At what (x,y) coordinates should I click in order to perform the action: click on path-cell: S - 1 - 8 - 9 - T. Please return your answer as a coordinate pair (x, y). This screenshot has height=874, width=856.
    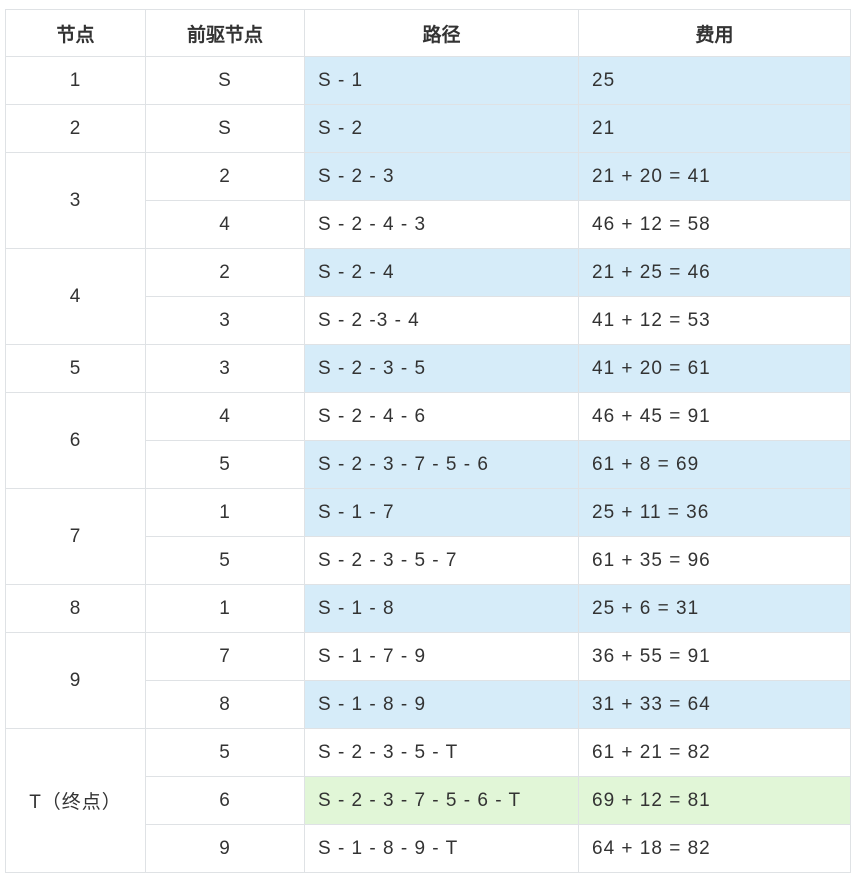
    Looking at the image, I should click on (441, 848).